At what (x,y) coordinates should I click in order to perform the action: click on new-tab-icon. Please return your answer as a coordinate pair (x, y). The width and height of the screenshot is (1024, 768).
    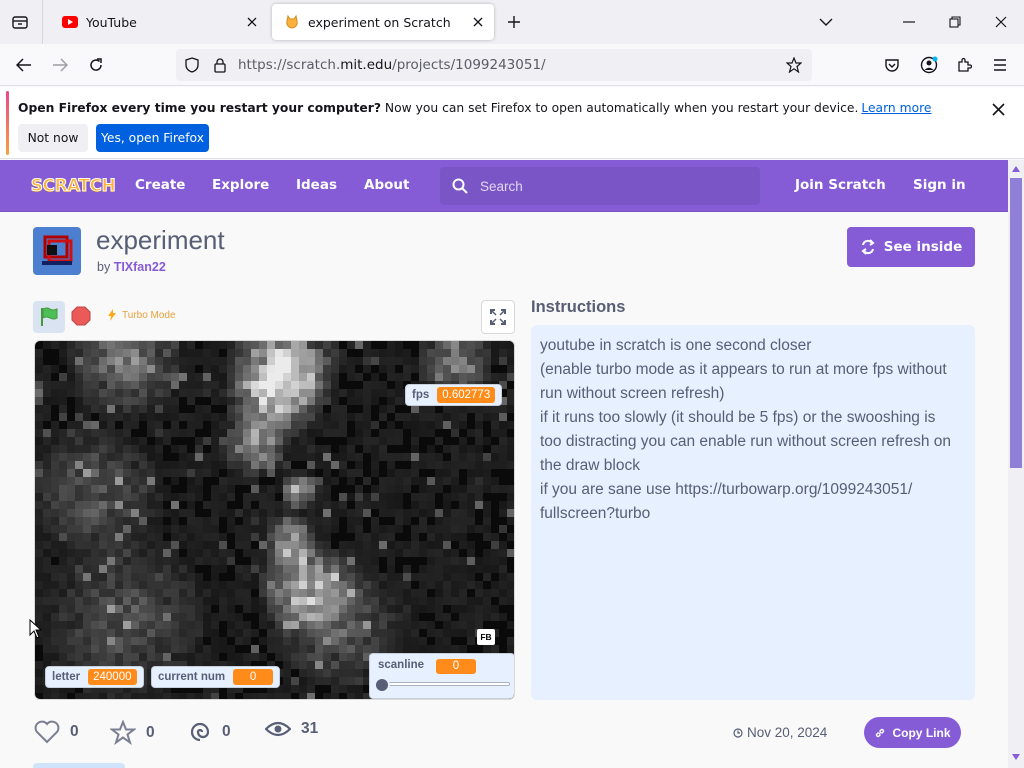
    Looking at the image, I should click on (514, 22).